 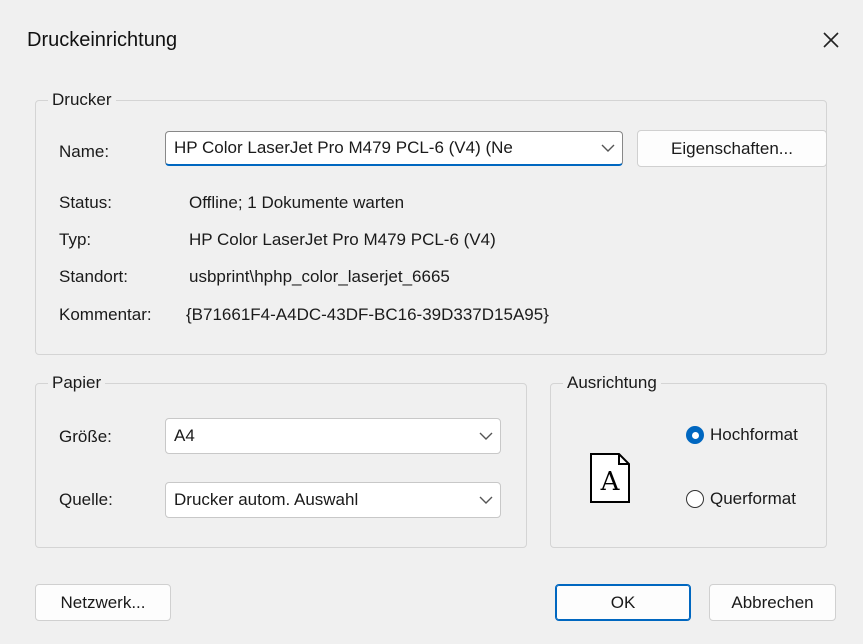 What do you see at coordinates (82, 100) in the screenshot?
I see `printer-group-label: Drucker` at bounding box center [82, 100].